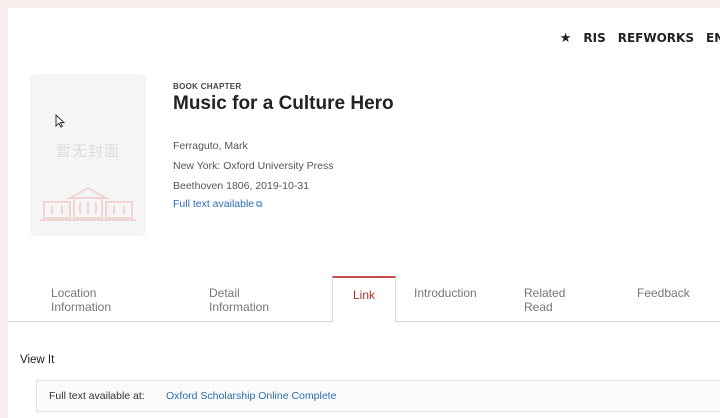  Describe the element at coordinates (253, 166) in the screenshot. I see `record-publisher: New York: Oxford University Press` at that location.